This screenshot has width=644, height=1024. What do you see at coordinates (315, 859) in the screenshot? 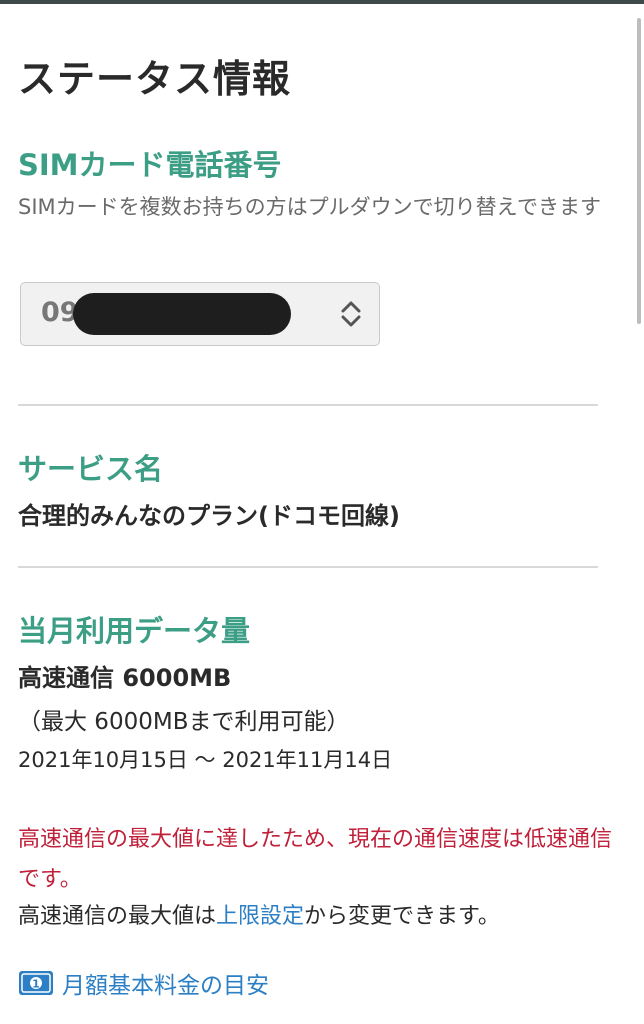
I see `speed-warning: 高速通信の最大値に達したため、現在の通信速度は低速通信です。` at bounding box center [315, 859].